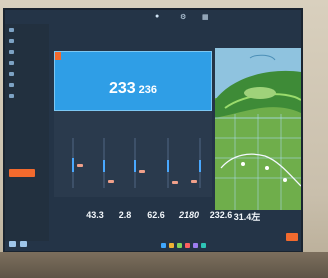 The height and width of the screenshot is (278, 328). What do you see at coordinates (247, 217) in the screenshot?
I see `stat-5: 31.4左` at bounding box center [247, 217].